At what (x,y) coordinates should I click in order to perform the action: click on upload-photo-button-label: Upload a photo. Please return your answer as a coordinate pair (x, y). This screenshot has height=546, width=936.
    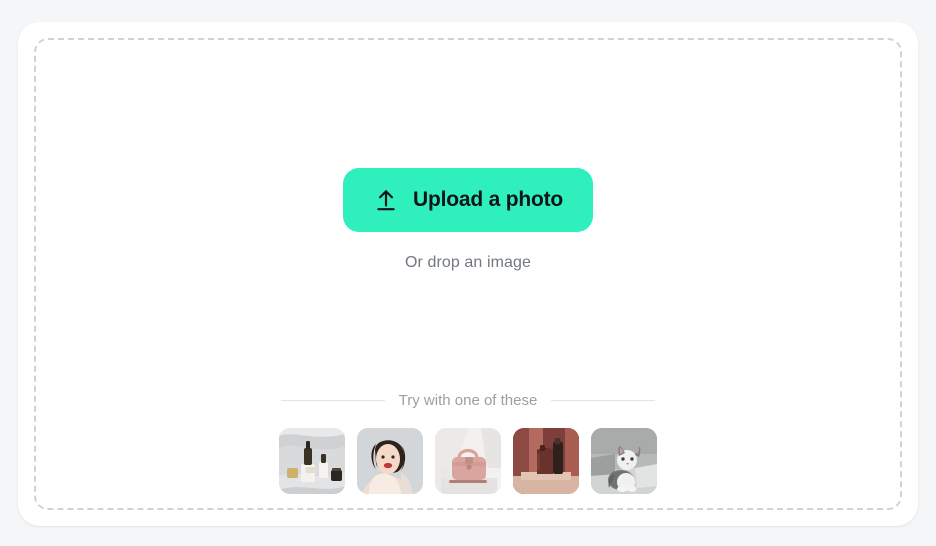
    Looking at the image, I should click on (487, 199).